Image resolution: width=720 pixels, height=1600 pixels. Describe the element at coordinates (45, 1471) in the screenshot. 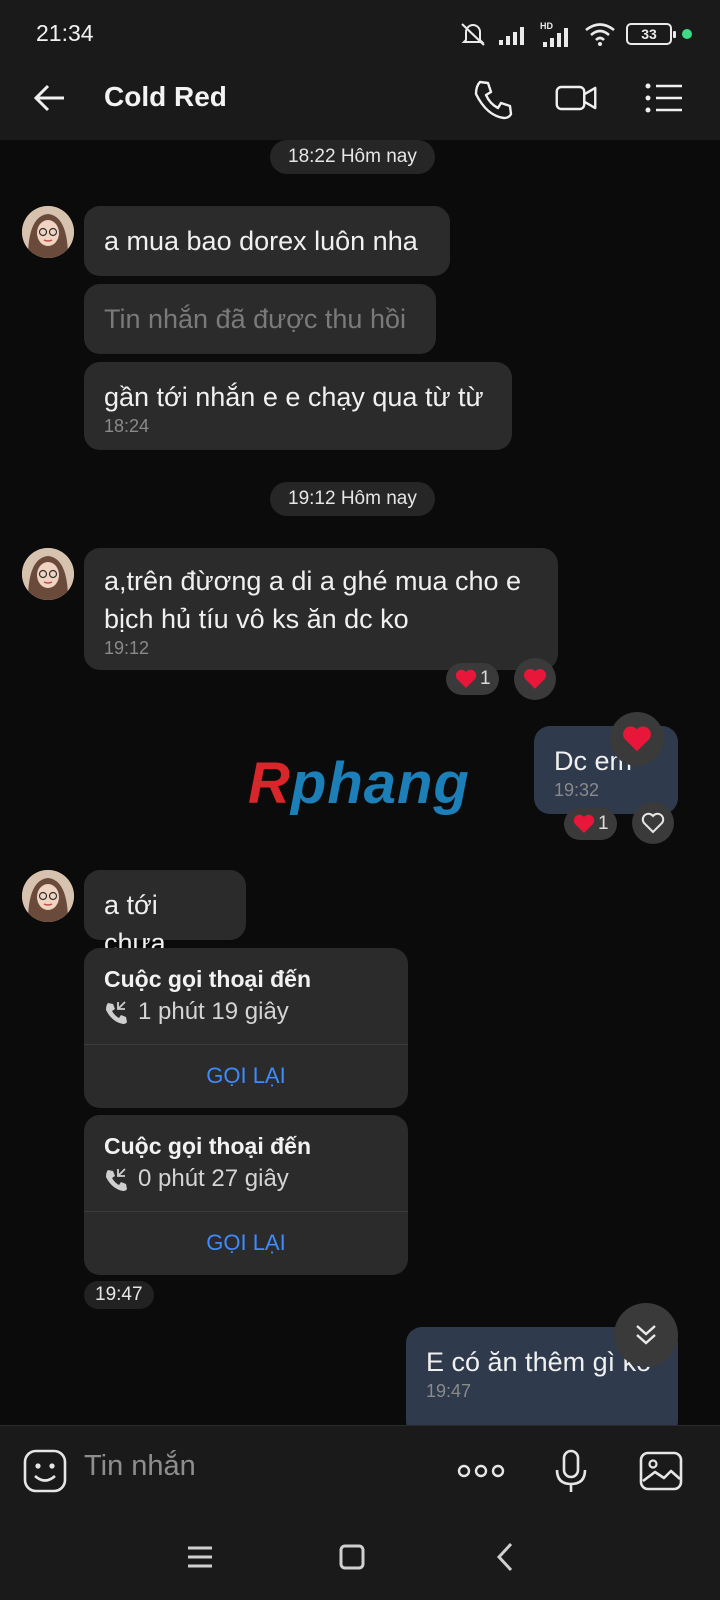

I see `sticker-icon` at that location.